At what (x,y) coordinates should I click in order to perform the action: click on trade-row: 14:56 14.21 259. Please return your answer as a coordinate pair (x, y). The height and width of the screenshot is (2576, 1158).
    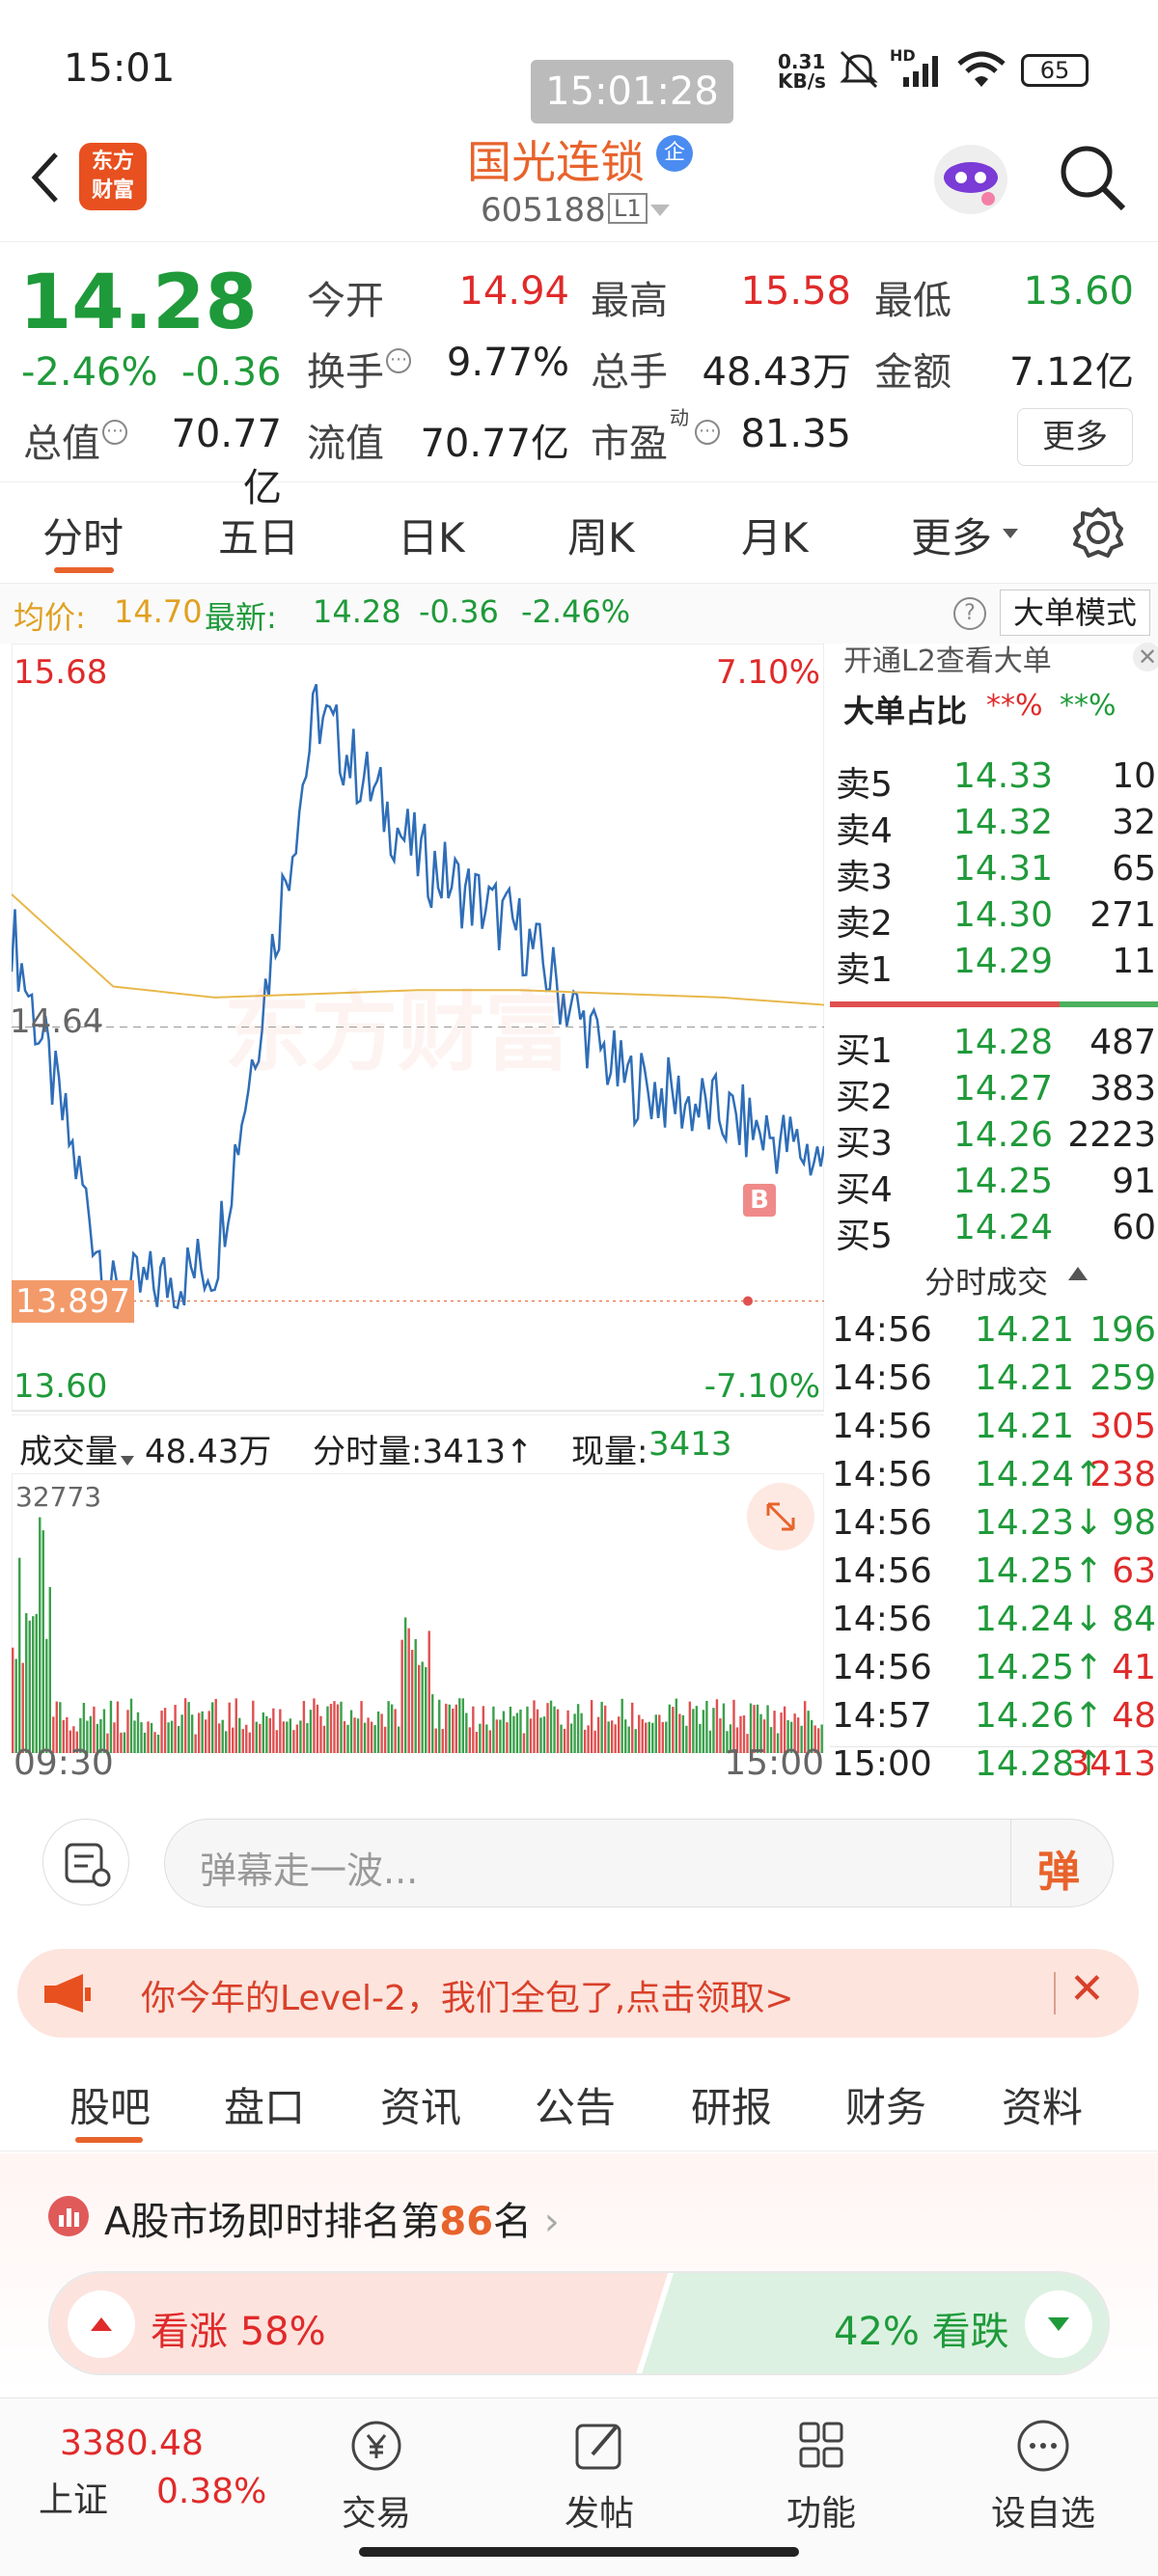
    Looking at the image, I should click on (994, 1381).